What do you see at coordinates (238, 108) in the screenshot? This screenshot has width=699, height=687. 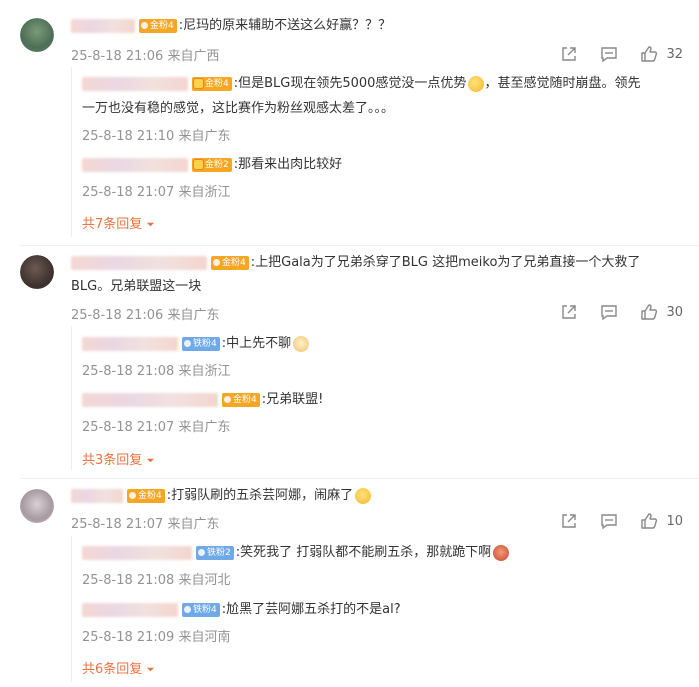 I see `reply-text: 一万也没有稳的感觉，这比赛作为粉丝观感太差了。。。` at bounding box center [238, 108].